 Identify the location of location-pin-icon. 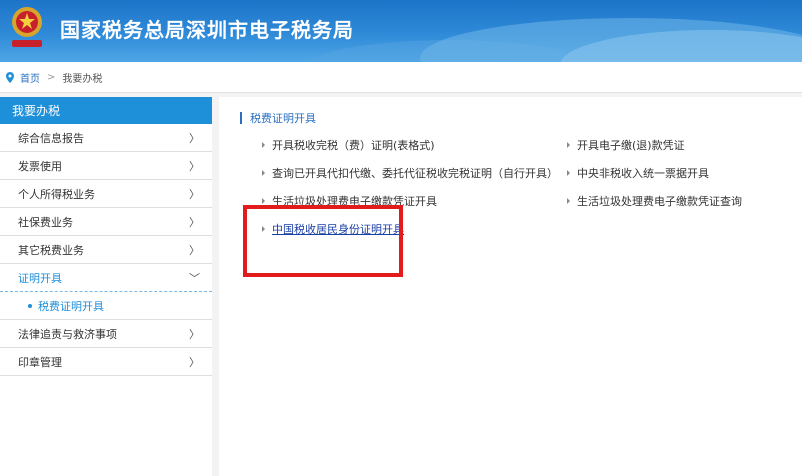
(10, 77).